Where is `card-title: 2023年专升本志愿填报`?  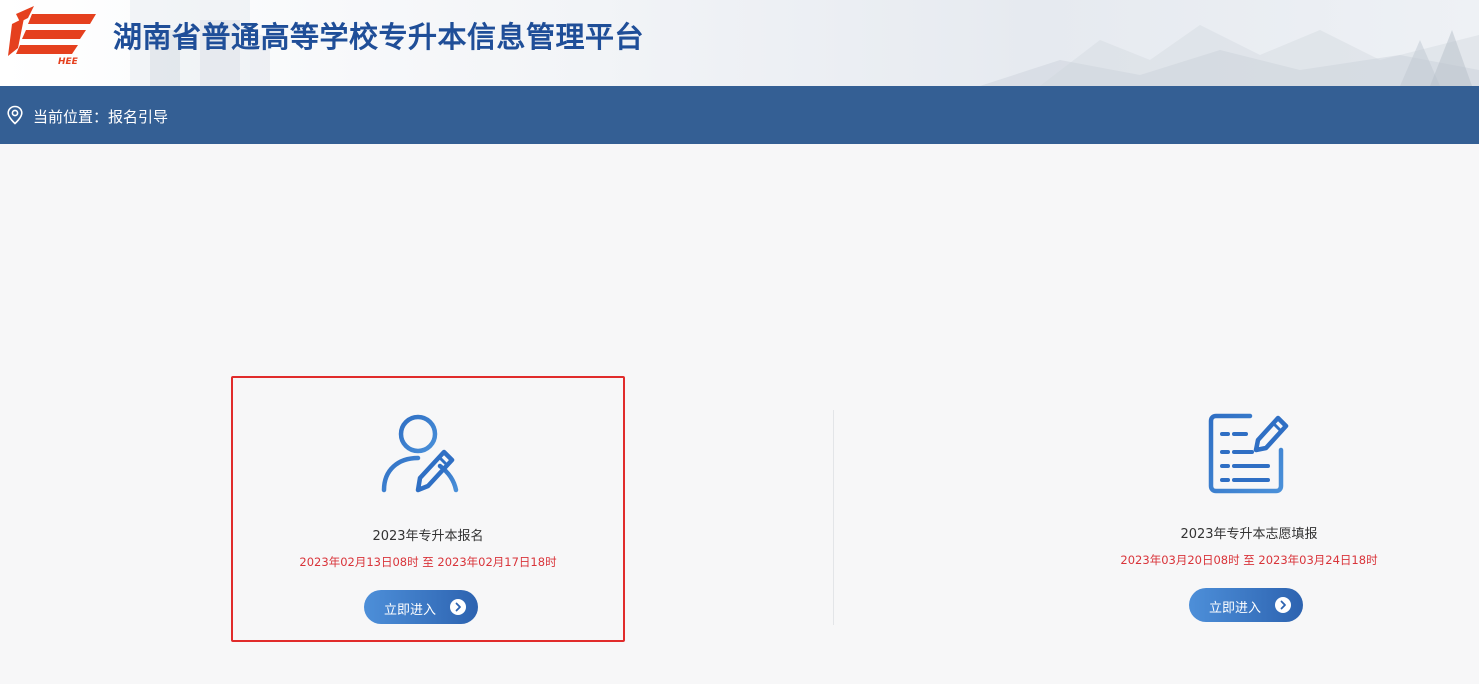
card-title: 2023年专升本志愿填报 is located at coordinates (1249, 534).